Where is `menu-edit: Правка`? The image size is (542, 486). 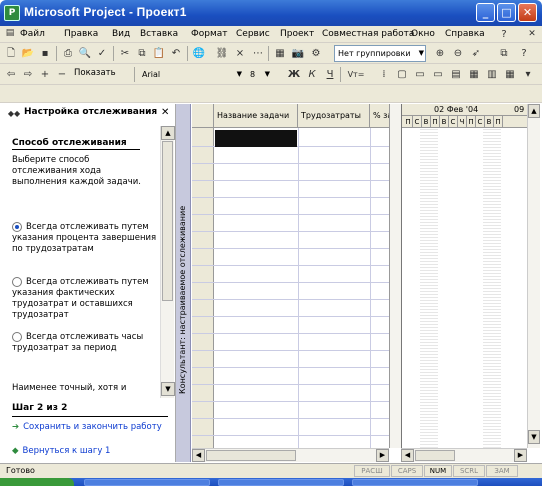 menu-edit: Правка is located at coordinates (81, 34).